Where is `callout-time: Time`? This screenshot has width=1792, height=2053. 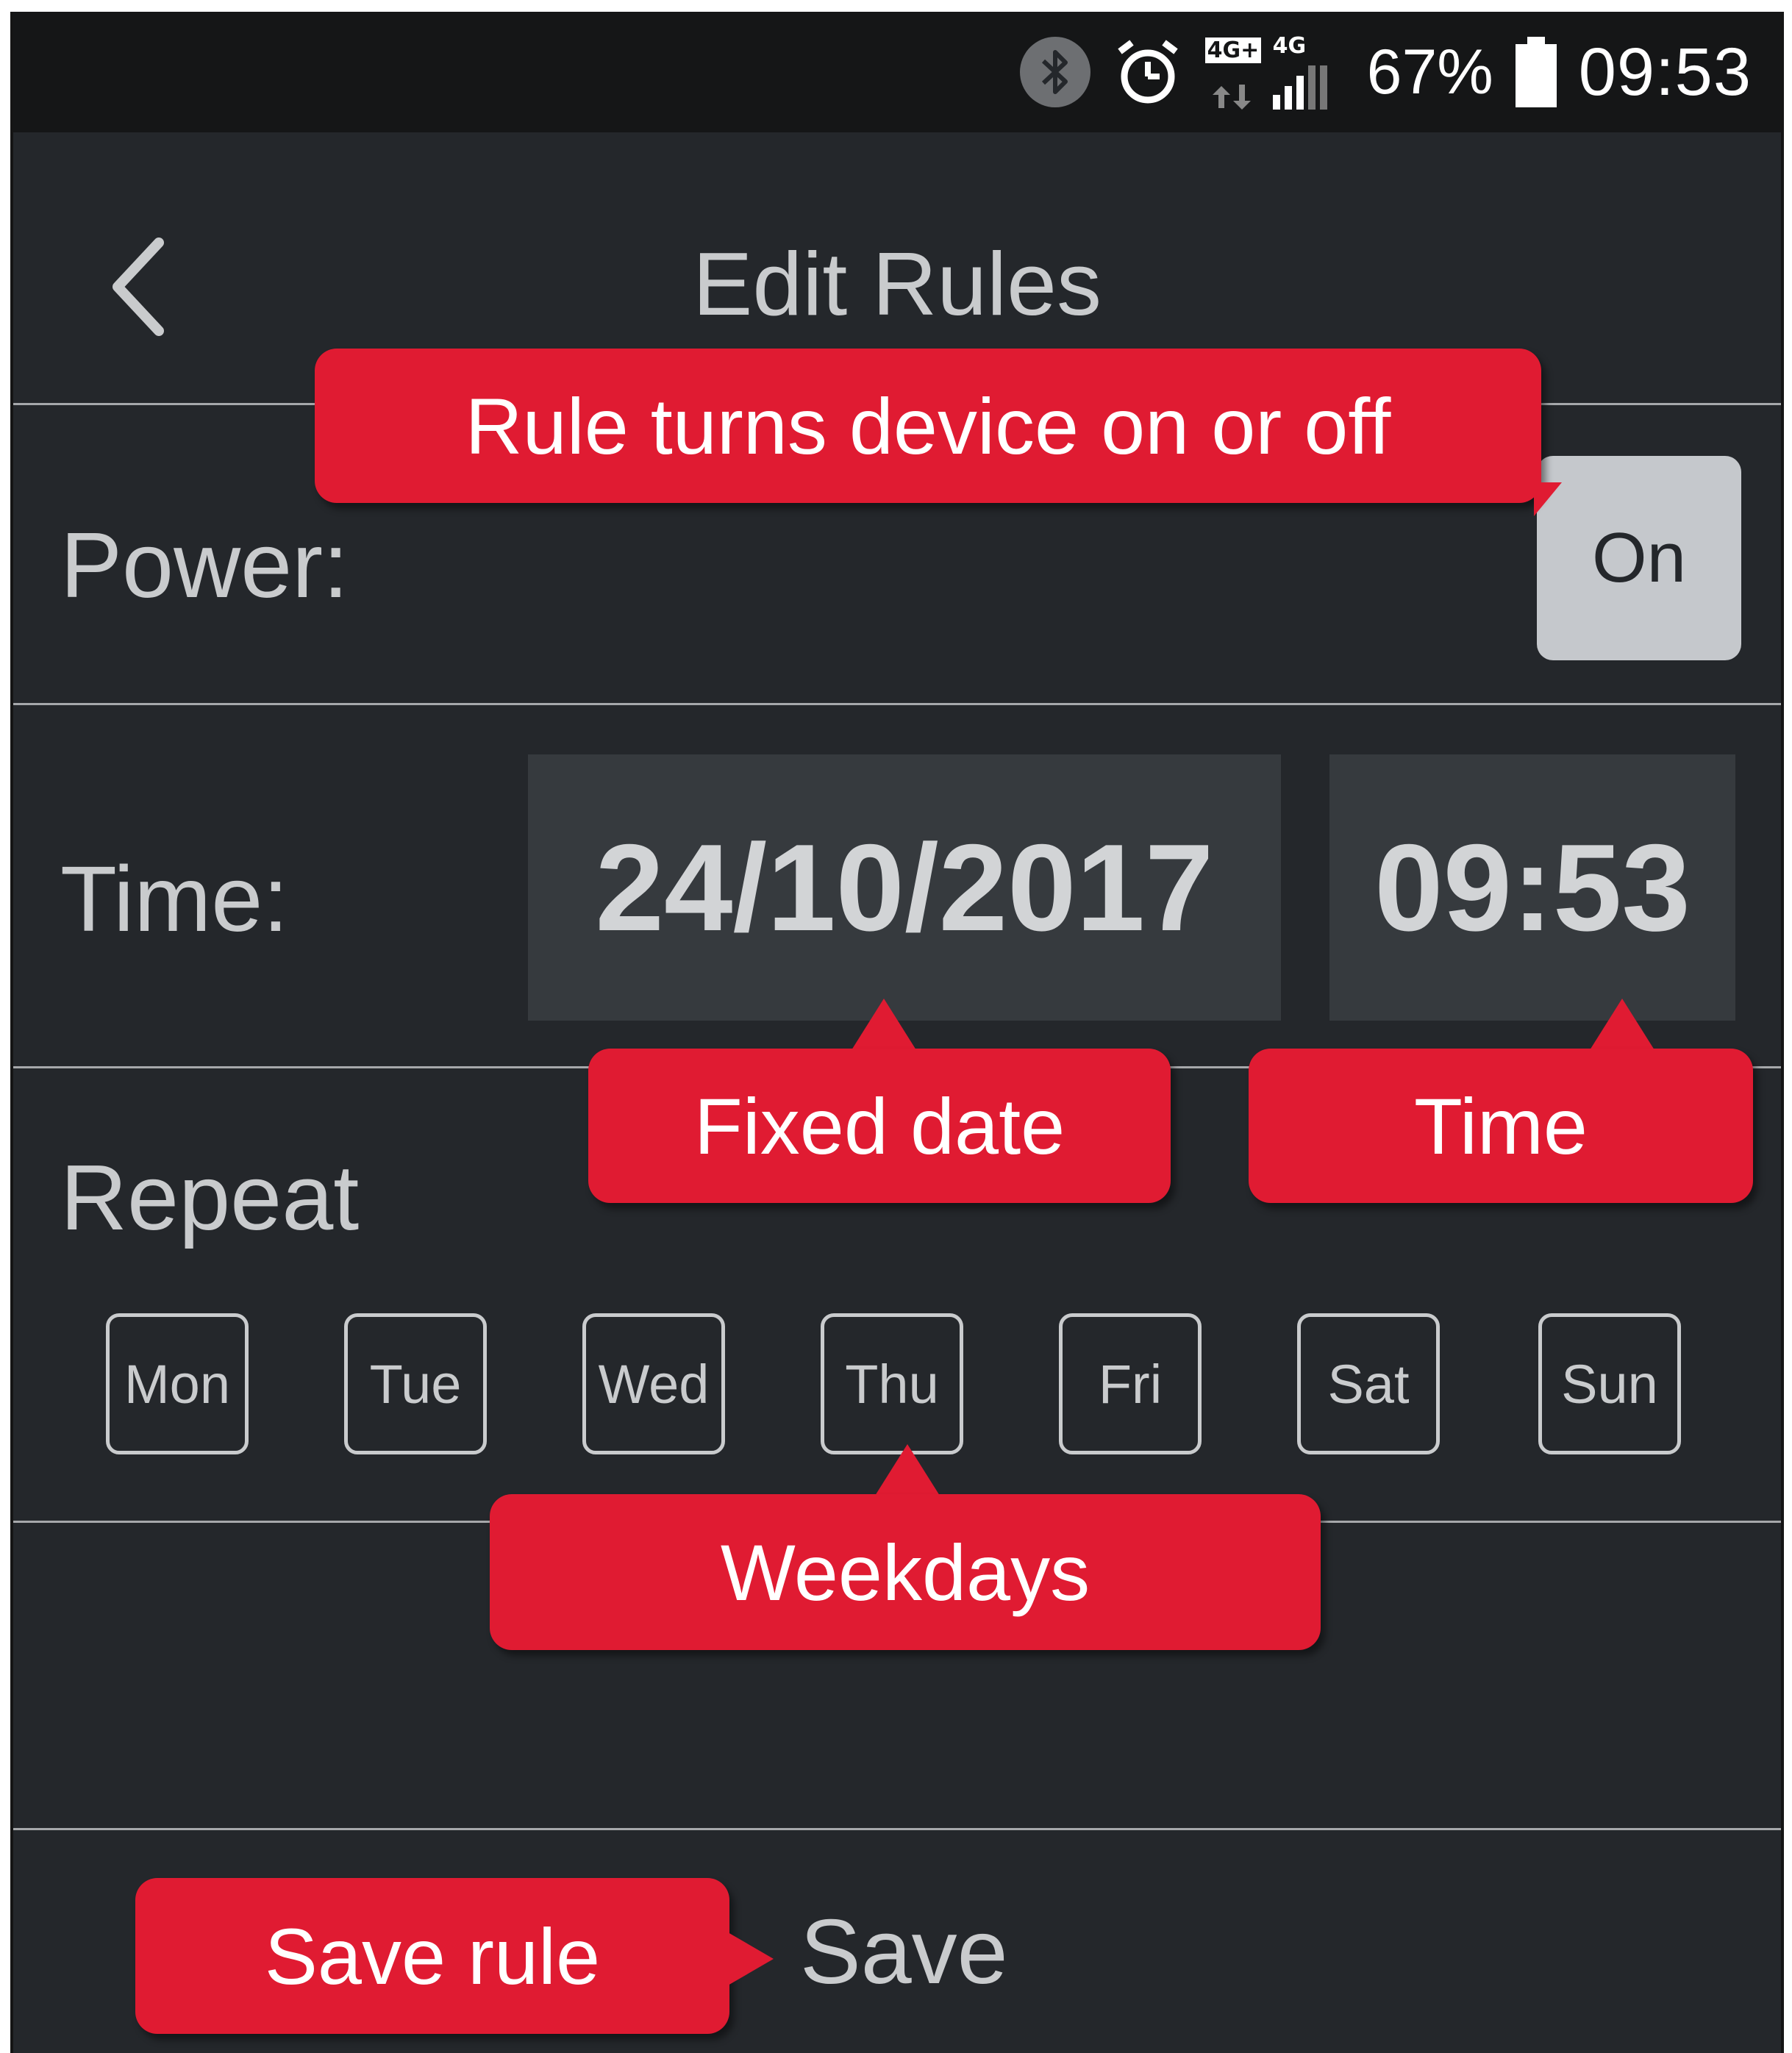
callout-time: Time is located at coordinates (1501, 1126).